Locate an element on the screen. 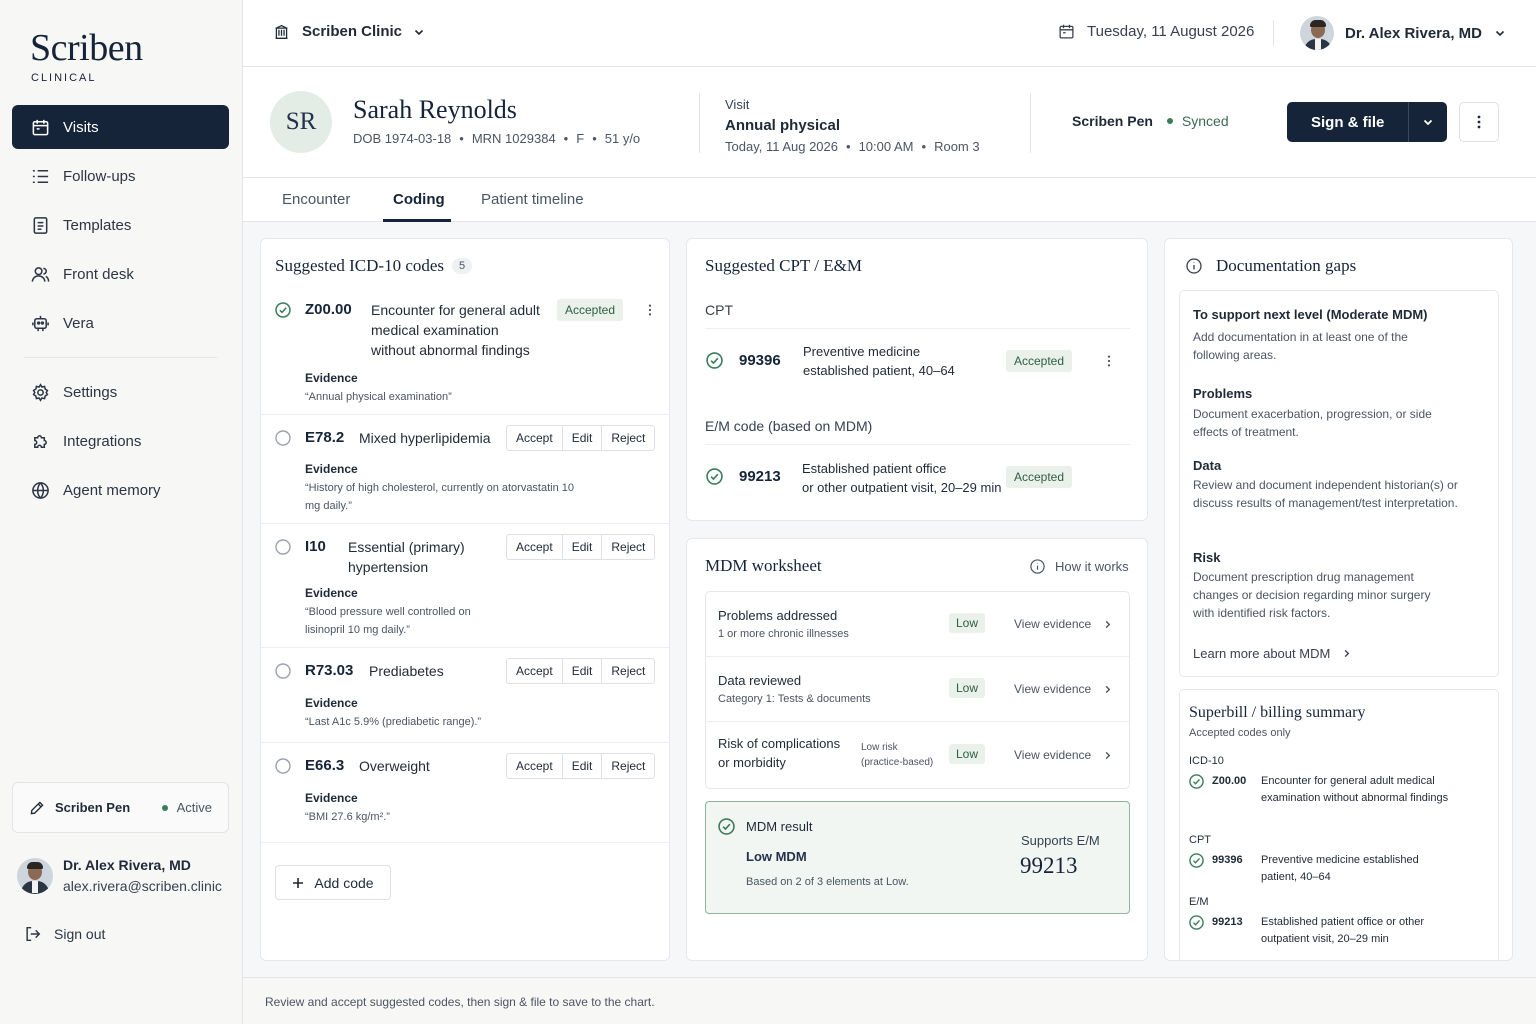 The image size is (1536, 1024). user-email: alex.rivera@scriben.clinic is located at coordinates (142, 886).